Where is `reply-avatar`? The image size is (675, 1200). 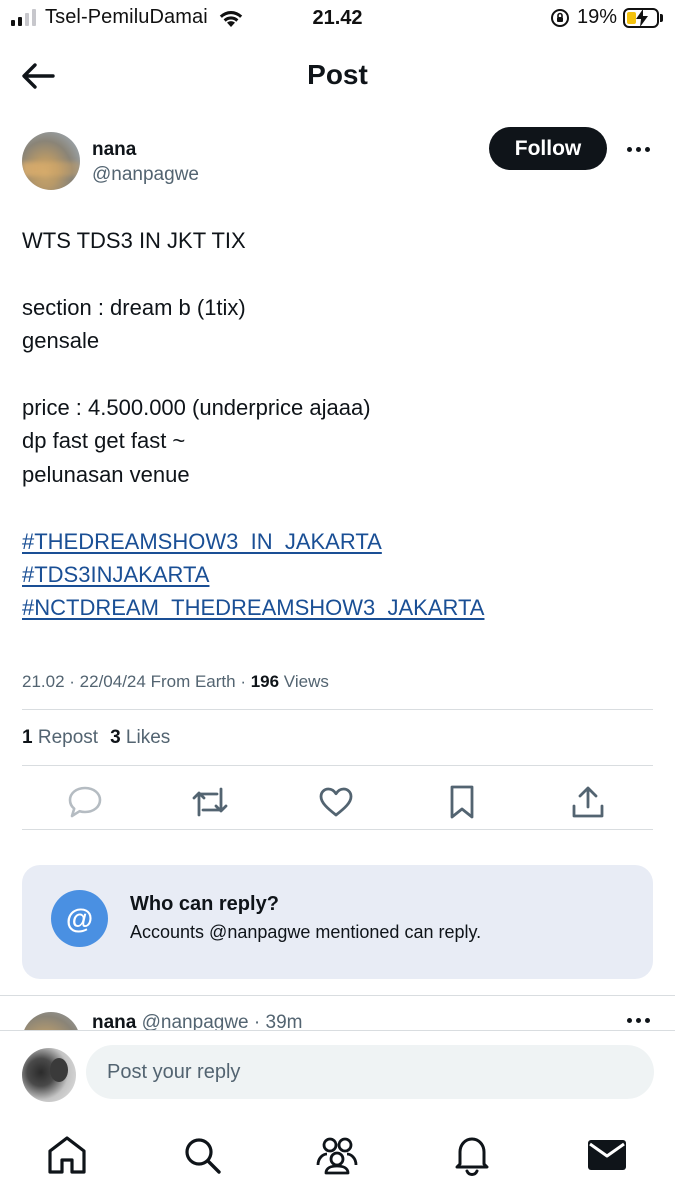
reply-avatar is located at coordinates (51, 1021).